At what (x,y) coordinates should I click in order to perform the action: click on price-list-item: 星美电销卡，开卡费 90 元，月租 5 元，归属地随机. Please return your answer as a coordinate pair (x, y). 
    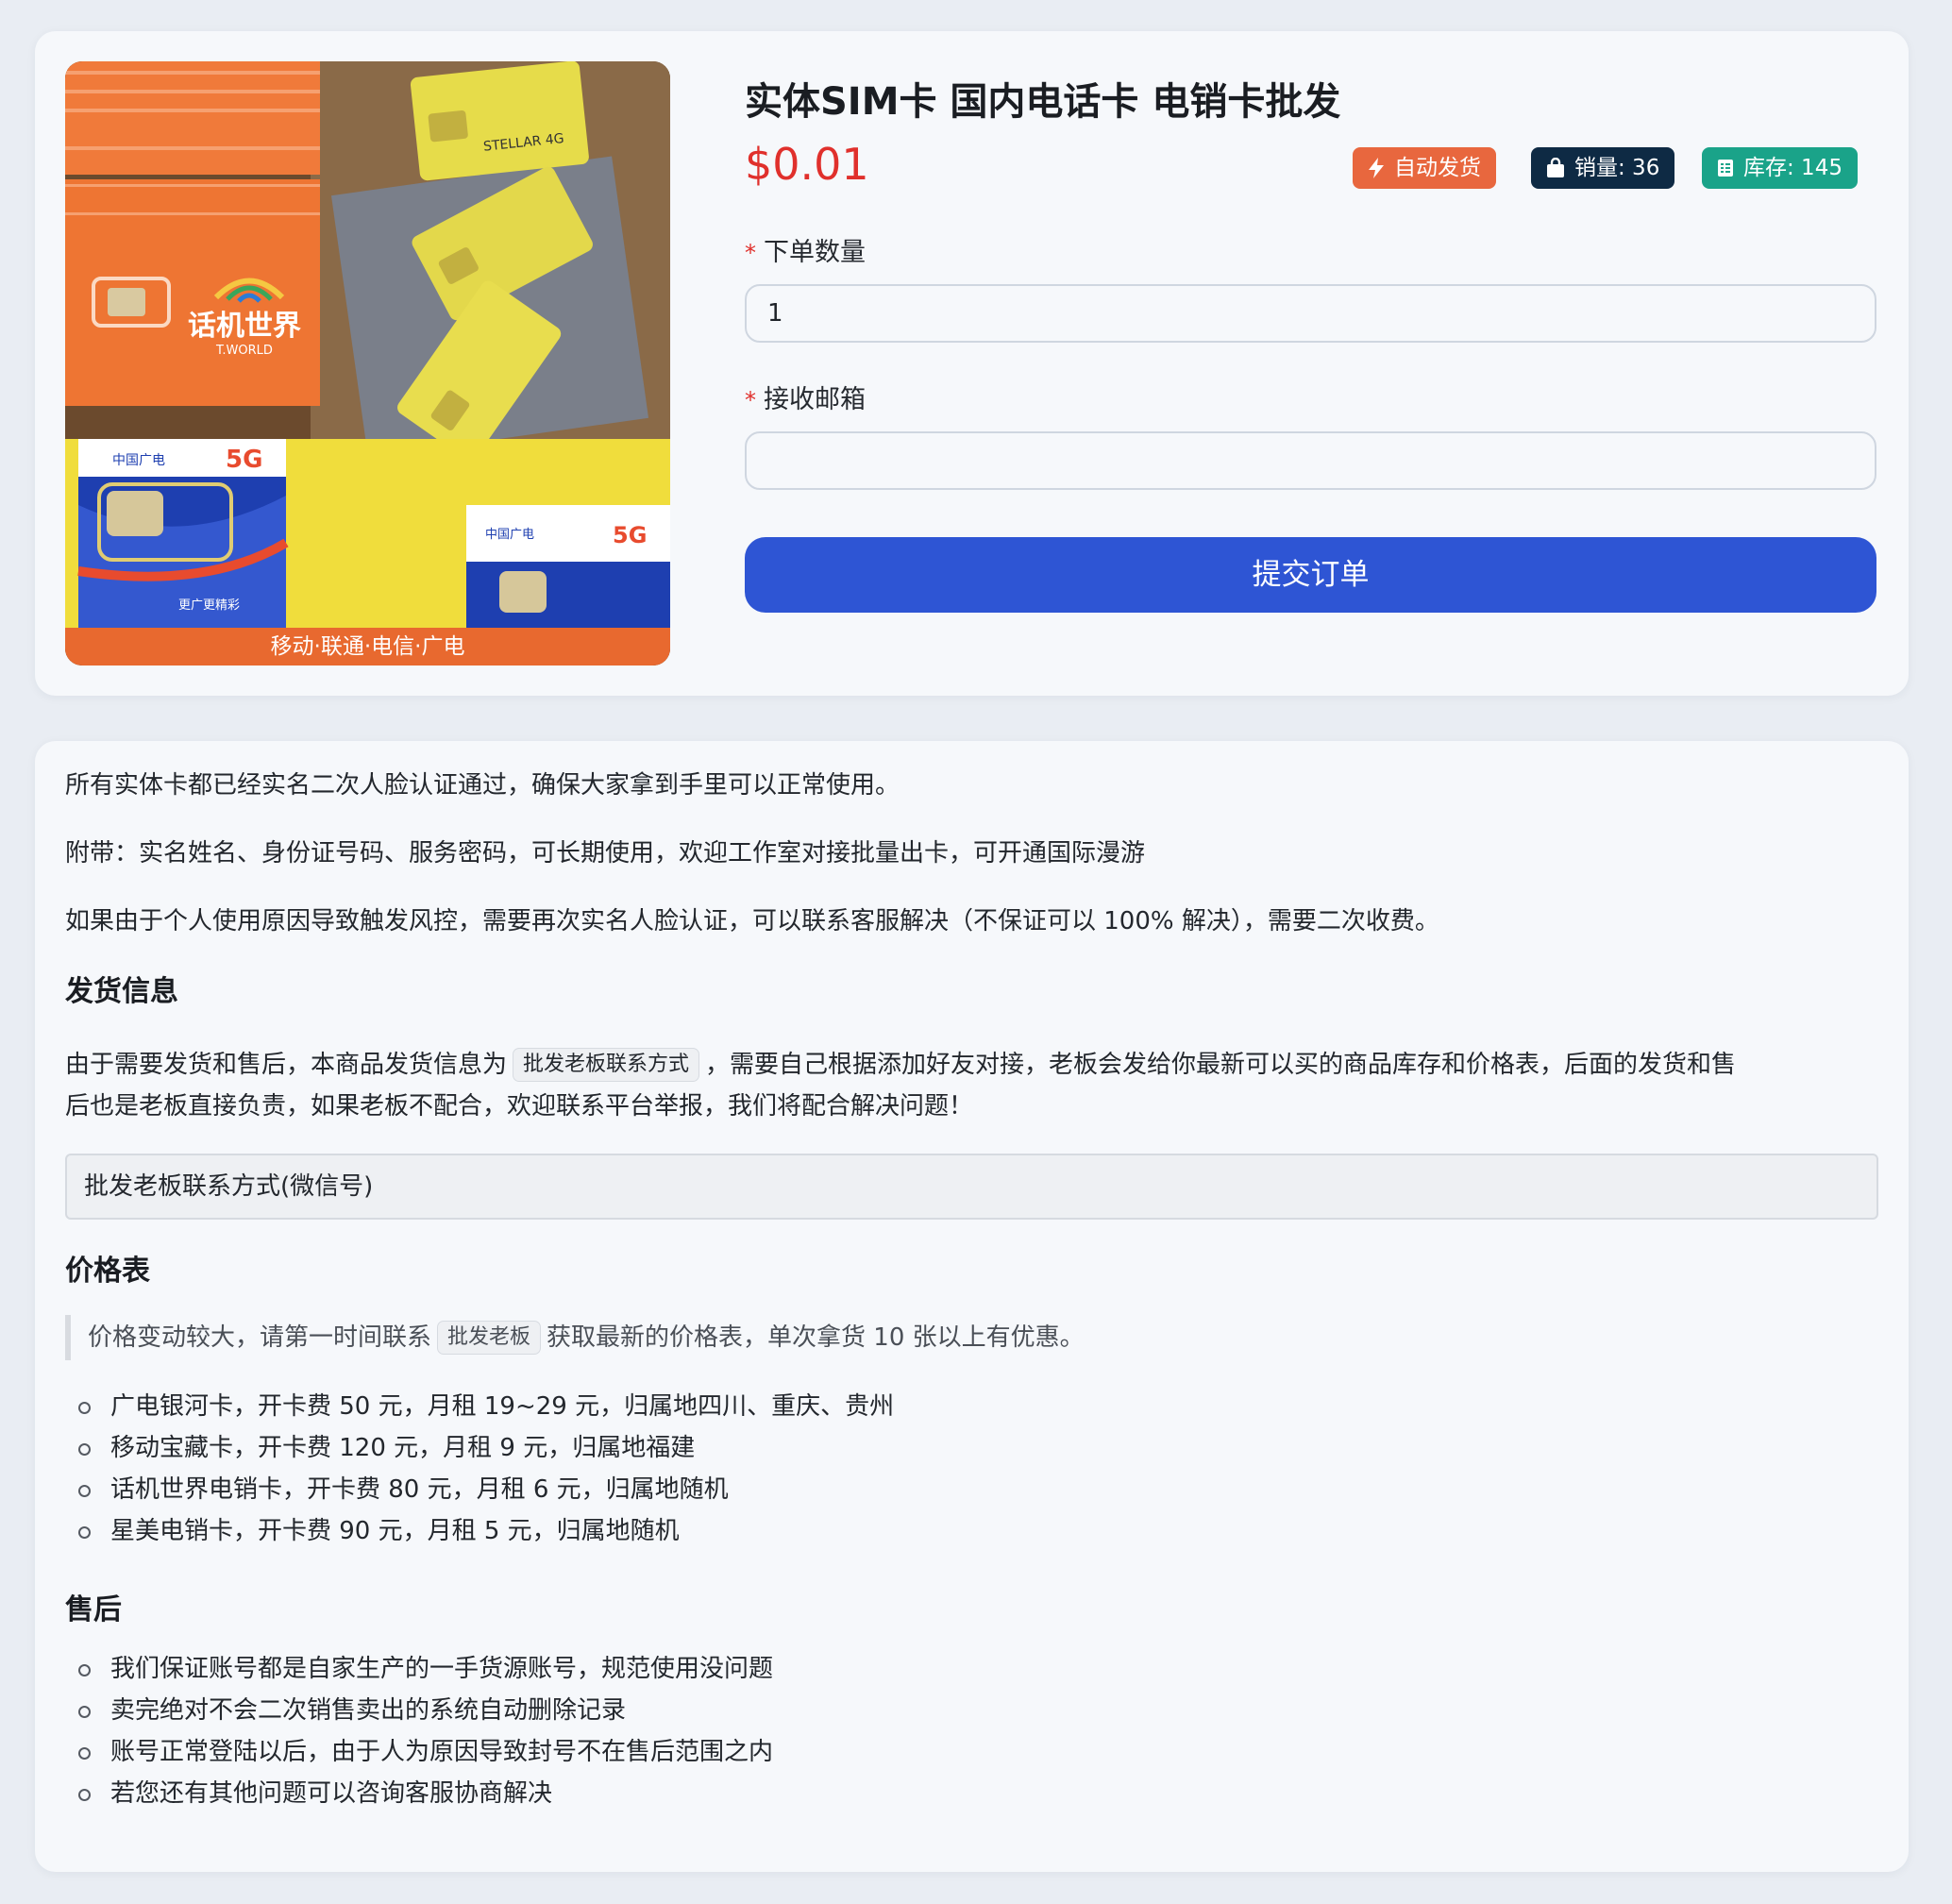
    Looking at the image, I should click on (479, 1531).